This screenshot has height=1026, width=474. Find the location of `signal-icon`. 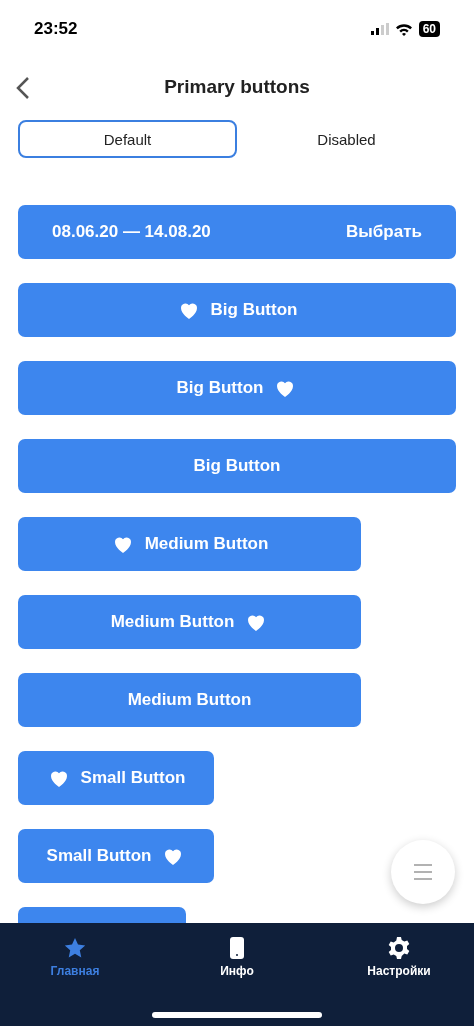

signal-icon is located at coordinates (379, 29).